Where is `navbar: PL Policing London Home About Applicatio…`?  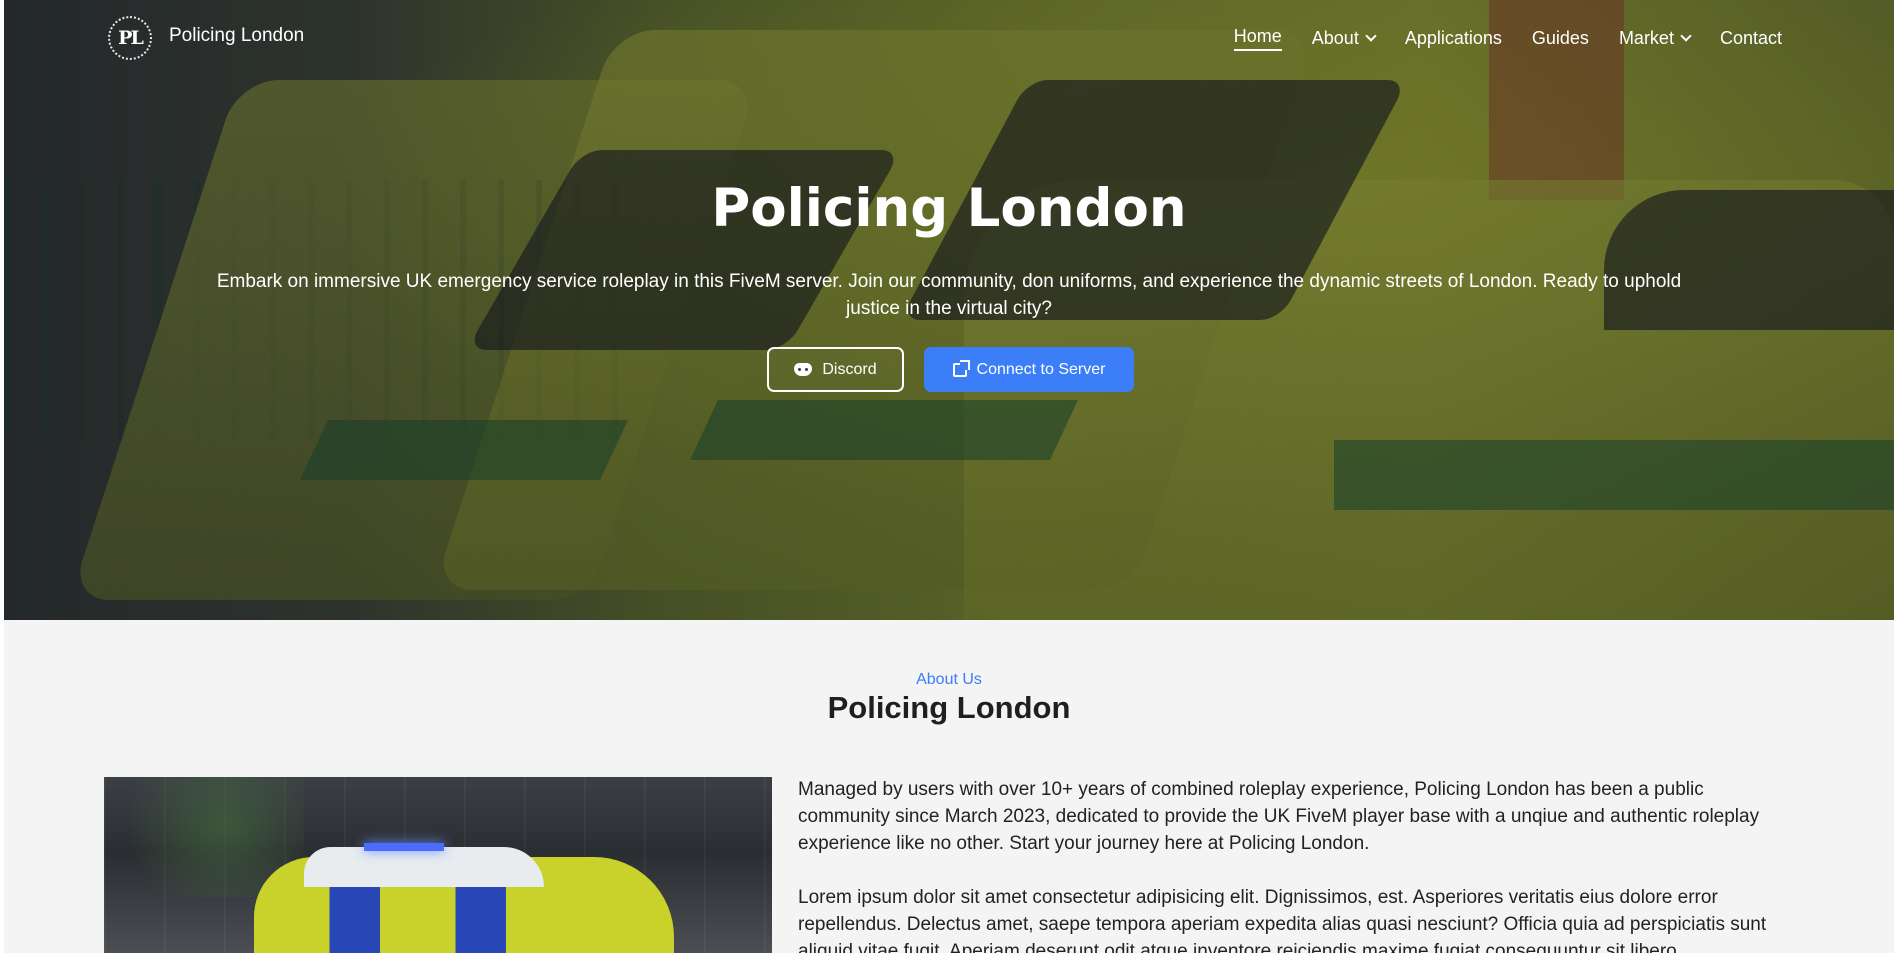
navbar: PL Policing London Home About Applicatio… is located at coordinates (949, 38).